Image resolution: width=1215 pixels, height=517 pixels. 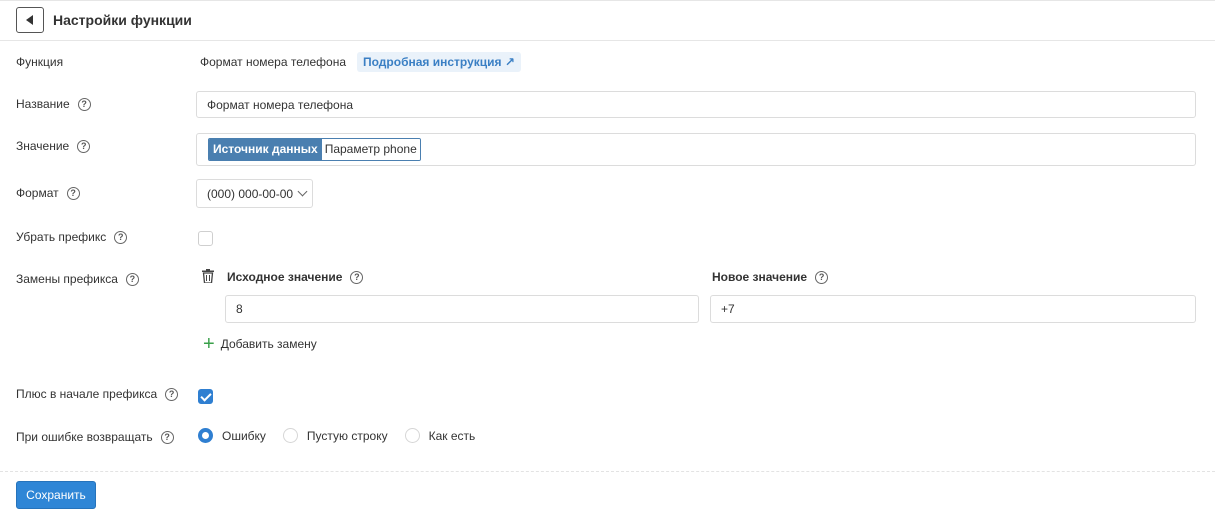 What do you see at coordinates (607, 20) in the screenshot?
I see `page-header: Настройки функции` at bounding box center [607, 20].